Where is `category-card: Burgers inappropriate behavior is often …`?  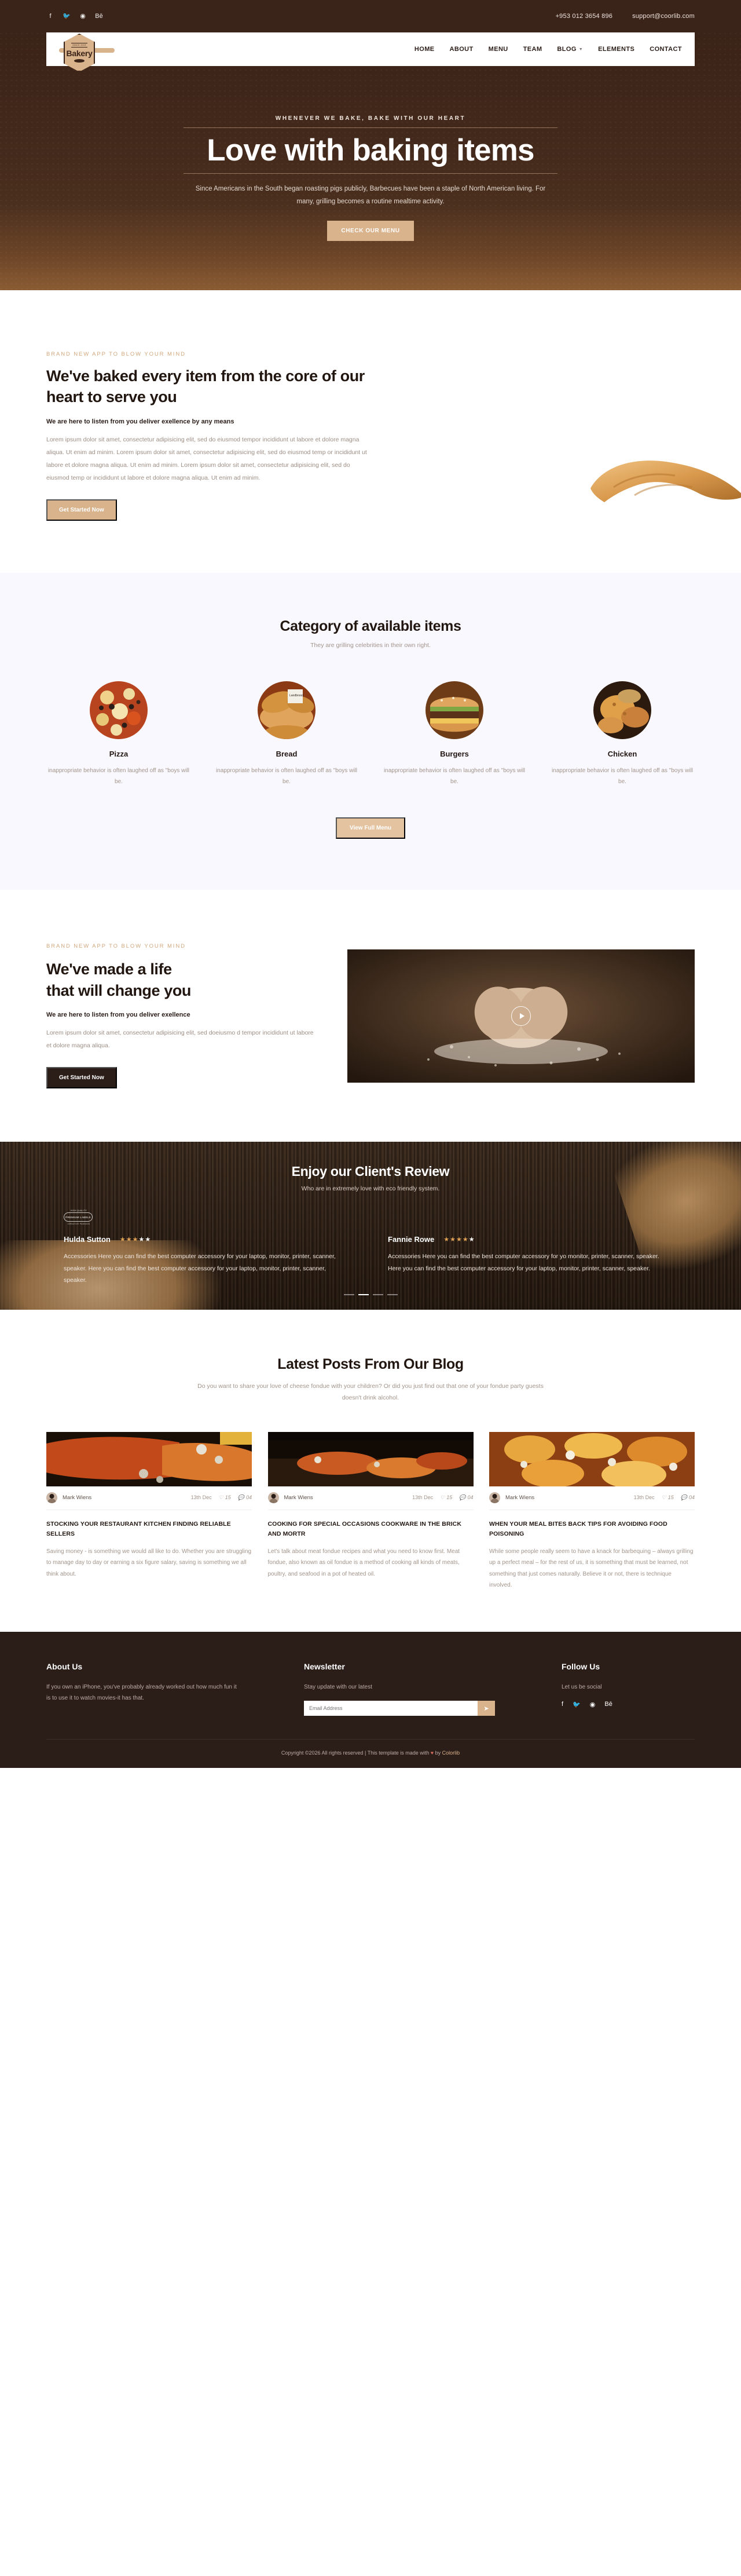 category-card: Burgers inappropriate behavior is often … is located at coordinates (454, 734).